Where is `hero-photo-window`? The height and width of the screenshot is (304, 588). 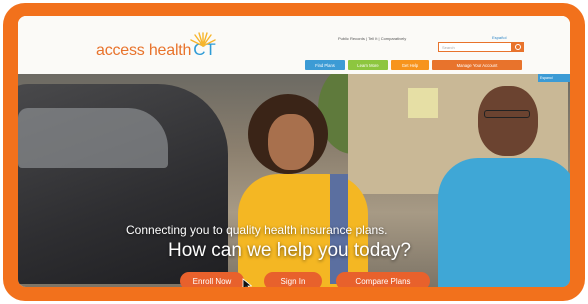
hero-photo-window is located at coordinates (423, 103).